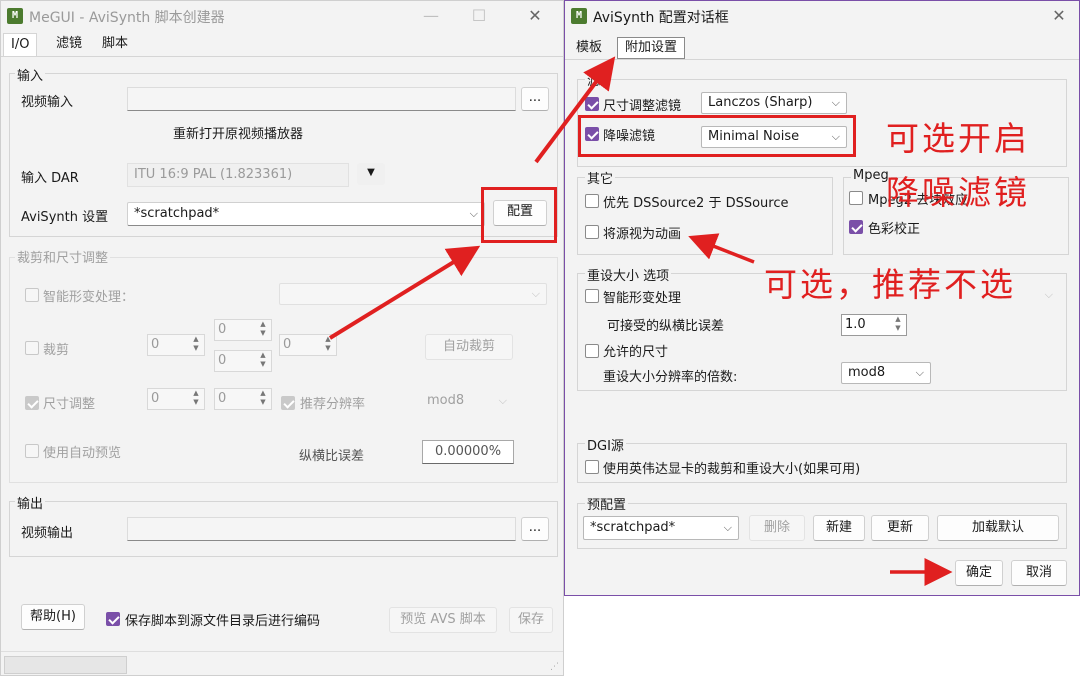  I want to click on megui-tabbar: I/O 滤镜 脚本, so click(282, 45).